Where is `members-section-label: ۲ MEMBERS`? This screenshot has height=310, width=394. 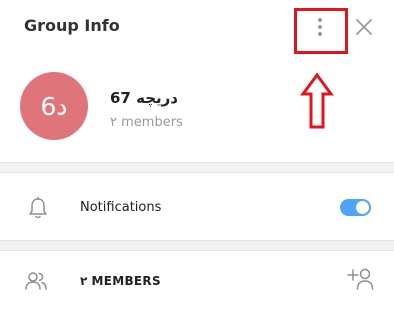
members-section-label: ۲ MEMBERS is located at coordinates (120, 281).